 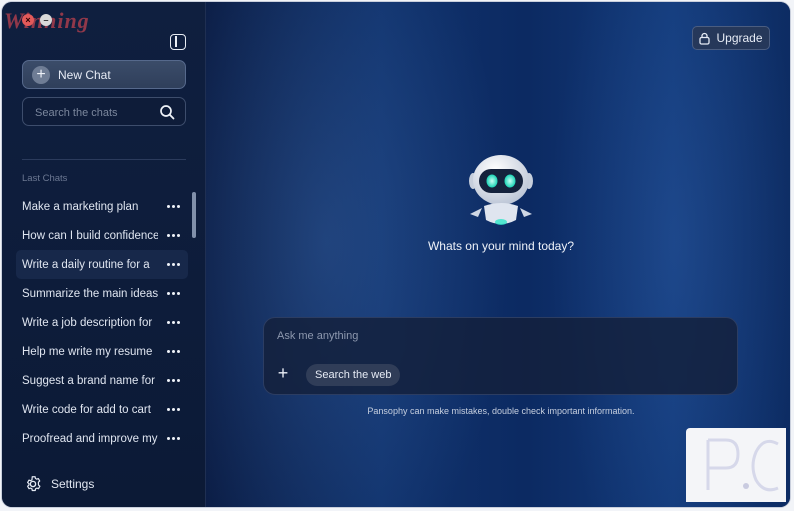 I want to click on robot-mascot-icon, so click(x=501, y=190).